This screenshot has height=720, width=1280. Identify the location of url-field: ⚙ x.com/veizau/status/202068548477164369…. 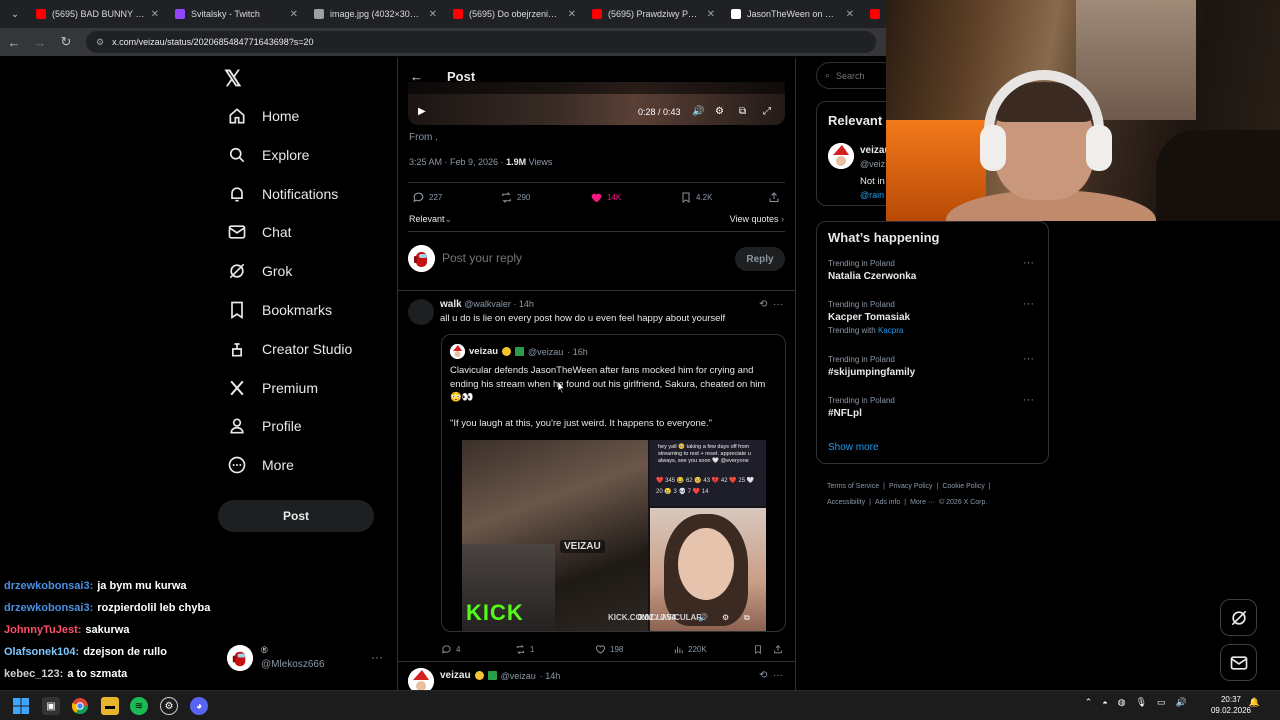
(481, 42).